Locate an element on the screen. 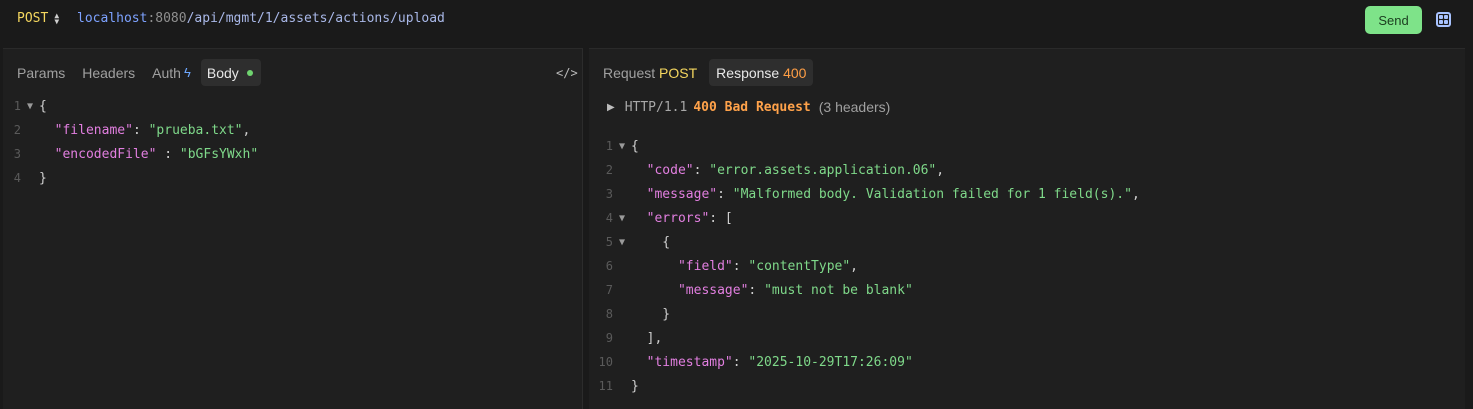 This screenshot has width=1473, height=409. brace-close: } is located at coordinates (43, 178).